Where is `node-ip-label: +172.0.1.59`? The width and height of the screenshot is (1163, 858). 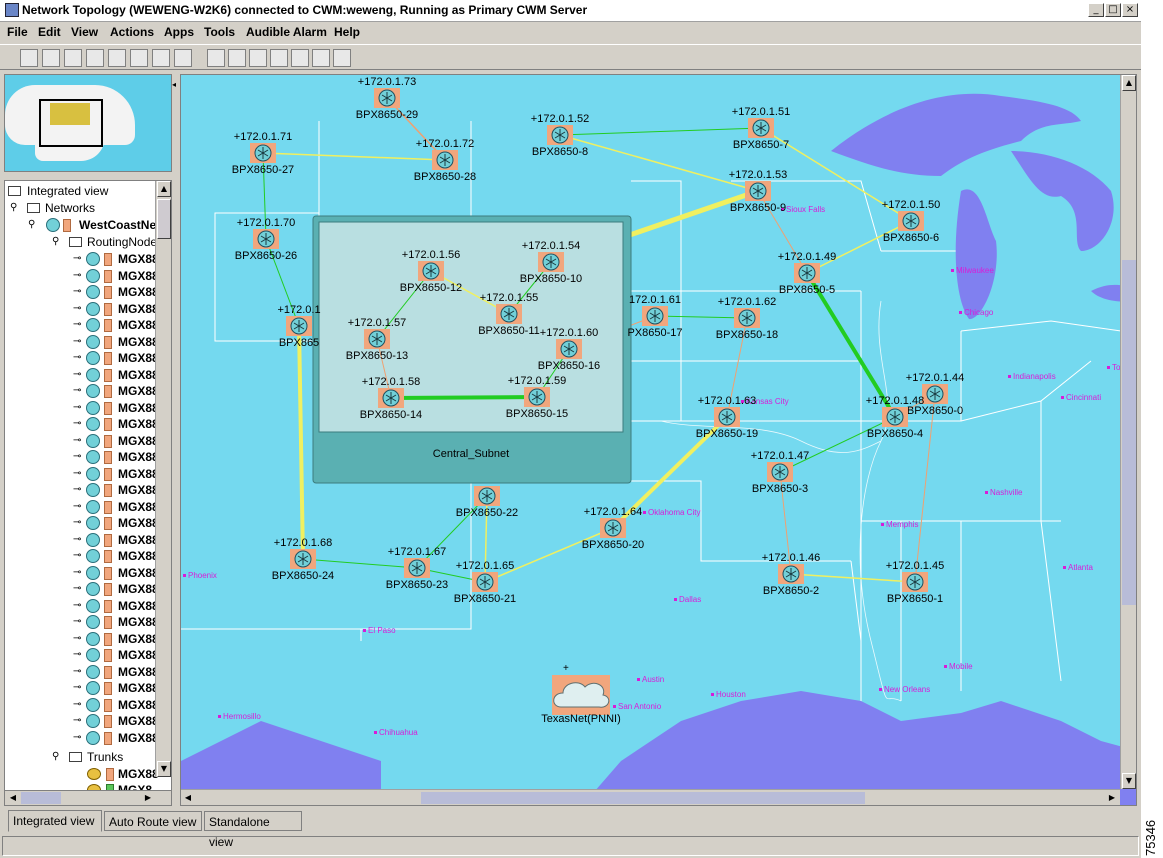
node-ip-label: +172.0.1.59 is located at coordinates (537, 381).